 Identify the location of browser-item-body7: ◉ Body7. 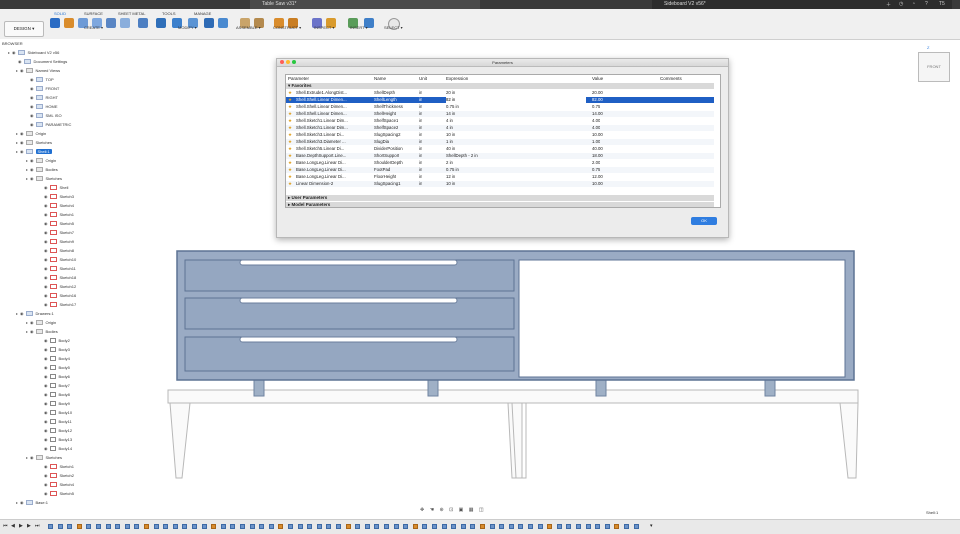
(56, 385).